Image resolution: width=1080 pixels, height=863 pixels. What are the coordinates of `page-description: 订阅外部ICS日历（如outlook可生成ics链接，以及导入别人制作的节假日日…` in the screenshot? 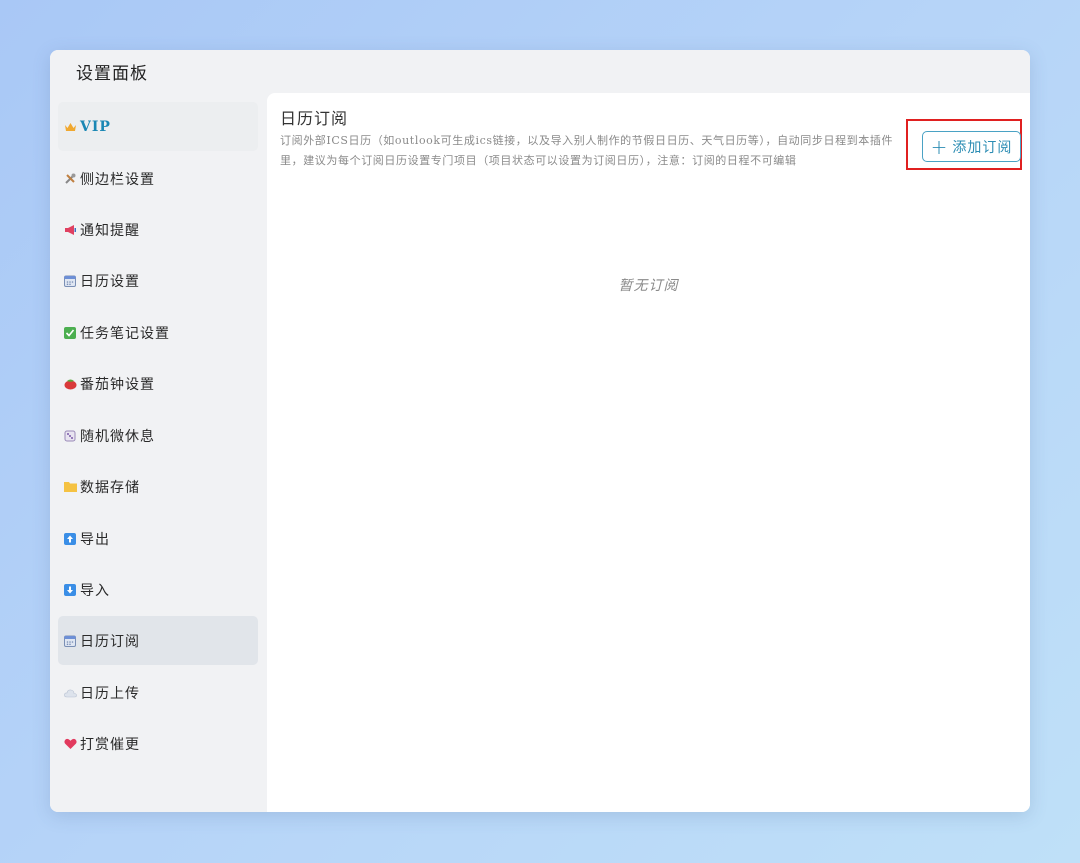 It's located at (587, 150).